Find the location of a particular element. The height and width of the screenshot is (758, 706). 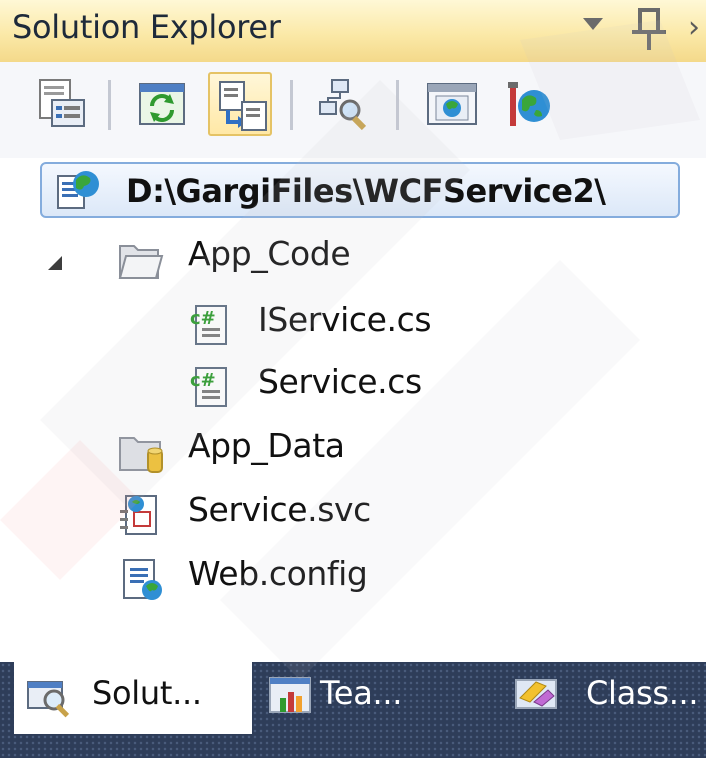

nest-related-files-button is located at coordinates (240, 104).